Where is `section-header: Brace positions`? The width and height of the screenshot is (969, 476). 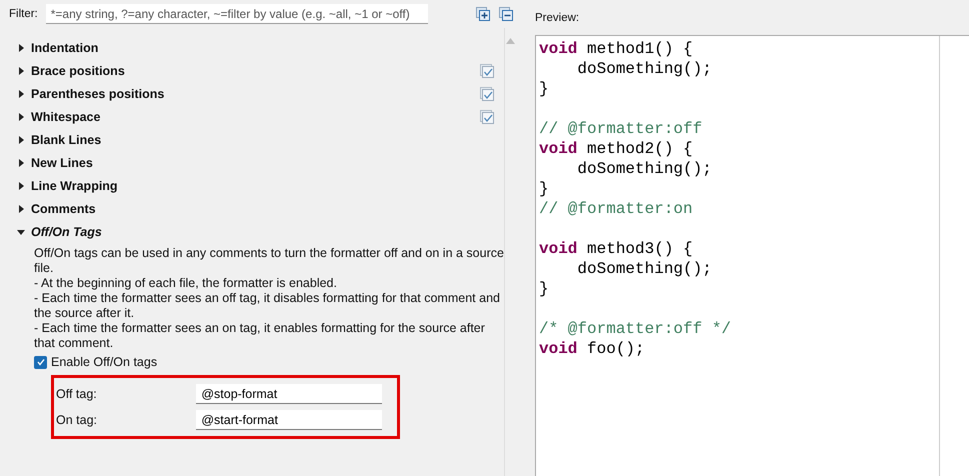
section-header: Brace positions is located at coordinates (255, 71).